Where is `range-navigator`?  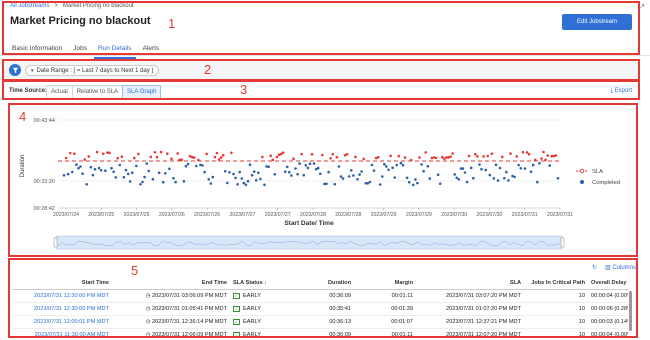 range-navigator is located at coordinates (309, 242).